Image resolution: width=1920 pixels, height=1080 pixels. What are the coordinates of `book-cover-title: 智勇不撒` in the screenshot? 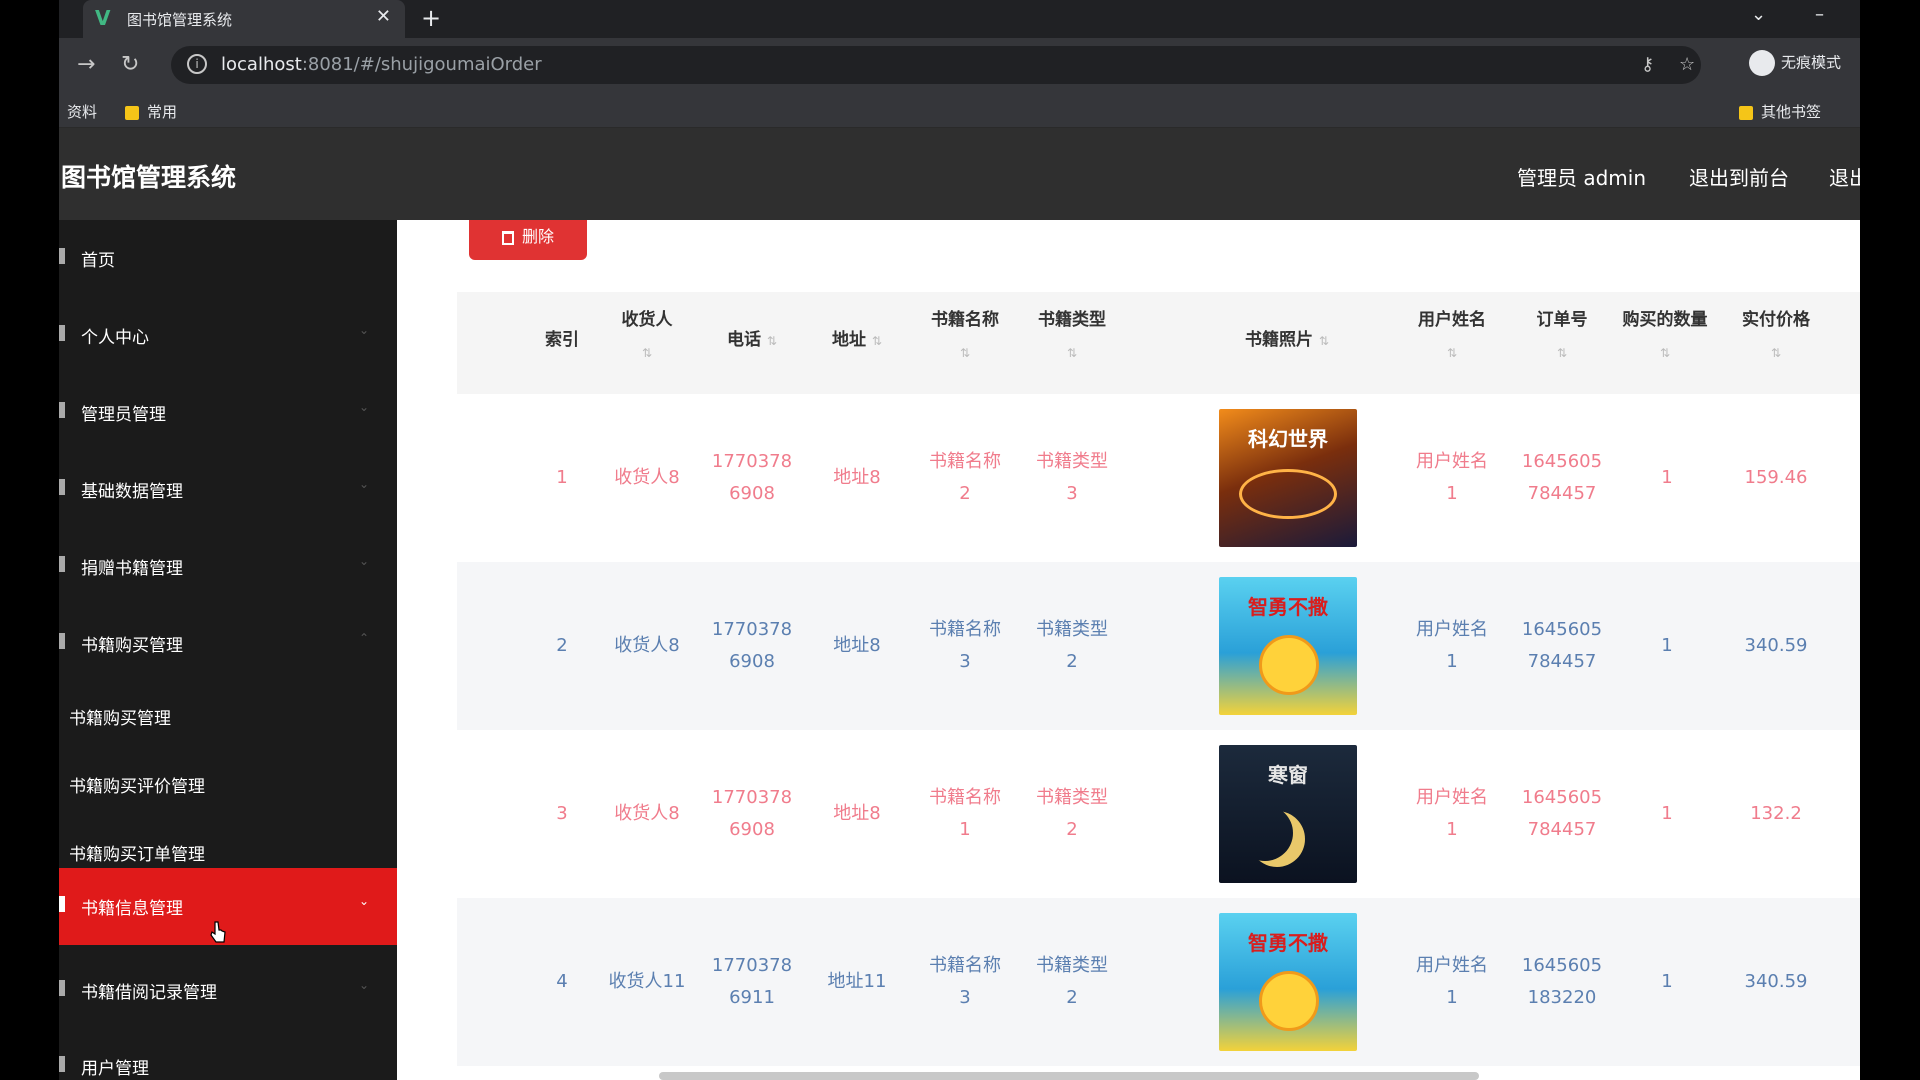 It's located at (1288, 607).